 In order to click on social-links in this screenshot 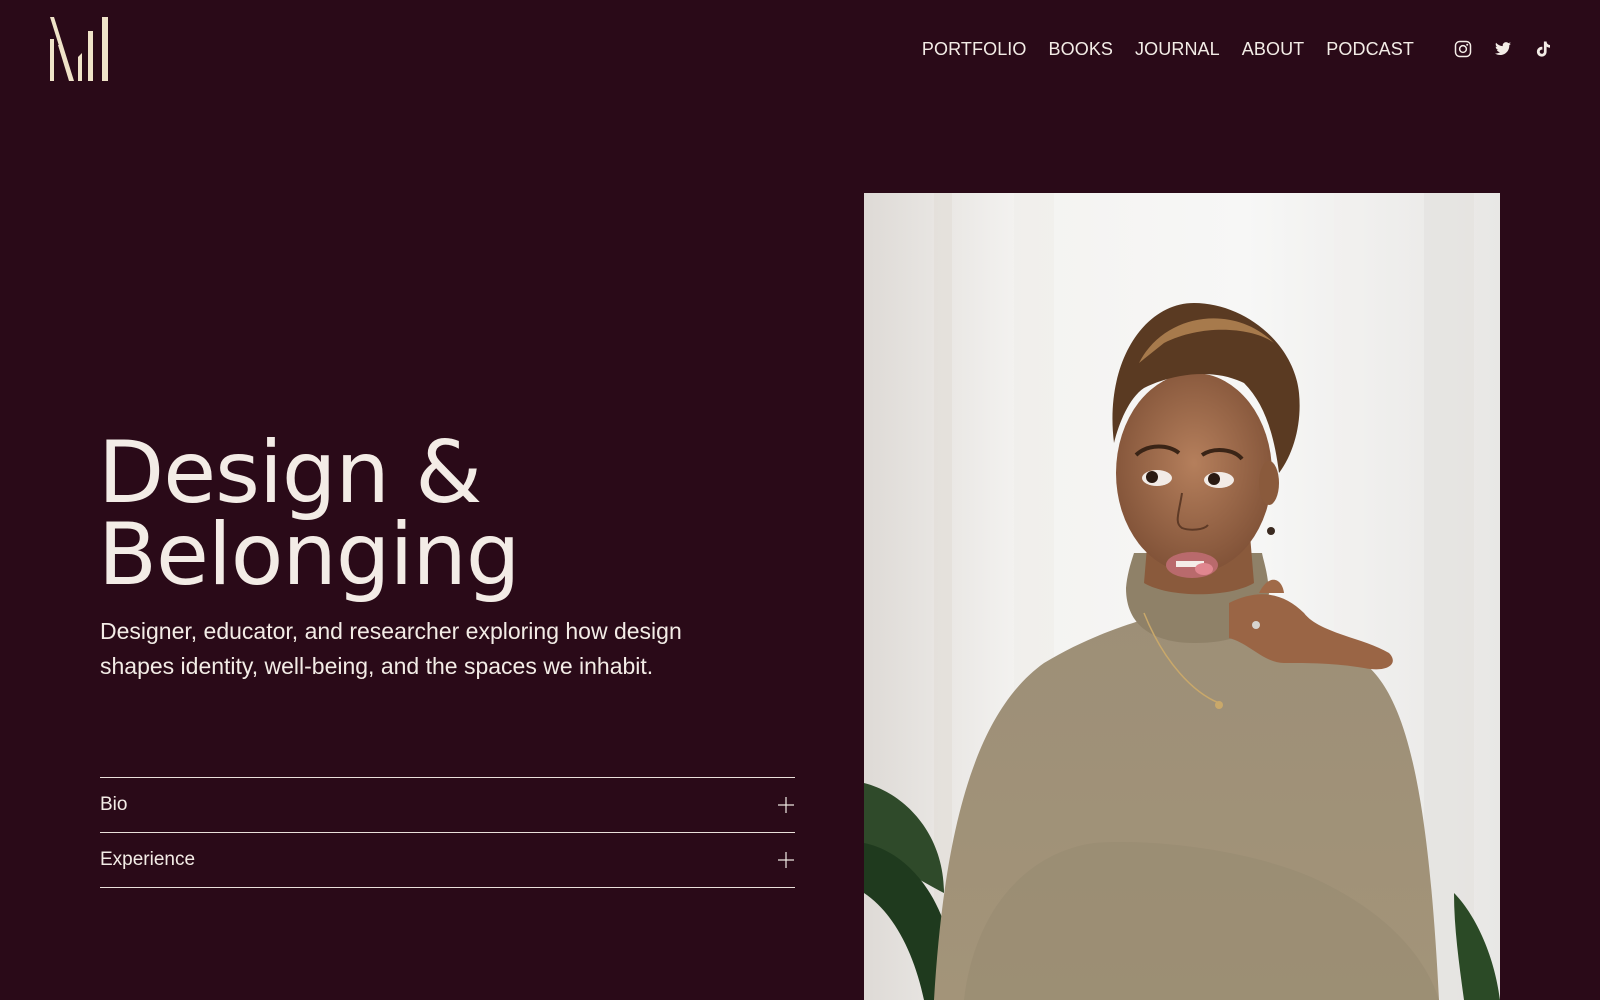, I will do `click(1503, 49)`.